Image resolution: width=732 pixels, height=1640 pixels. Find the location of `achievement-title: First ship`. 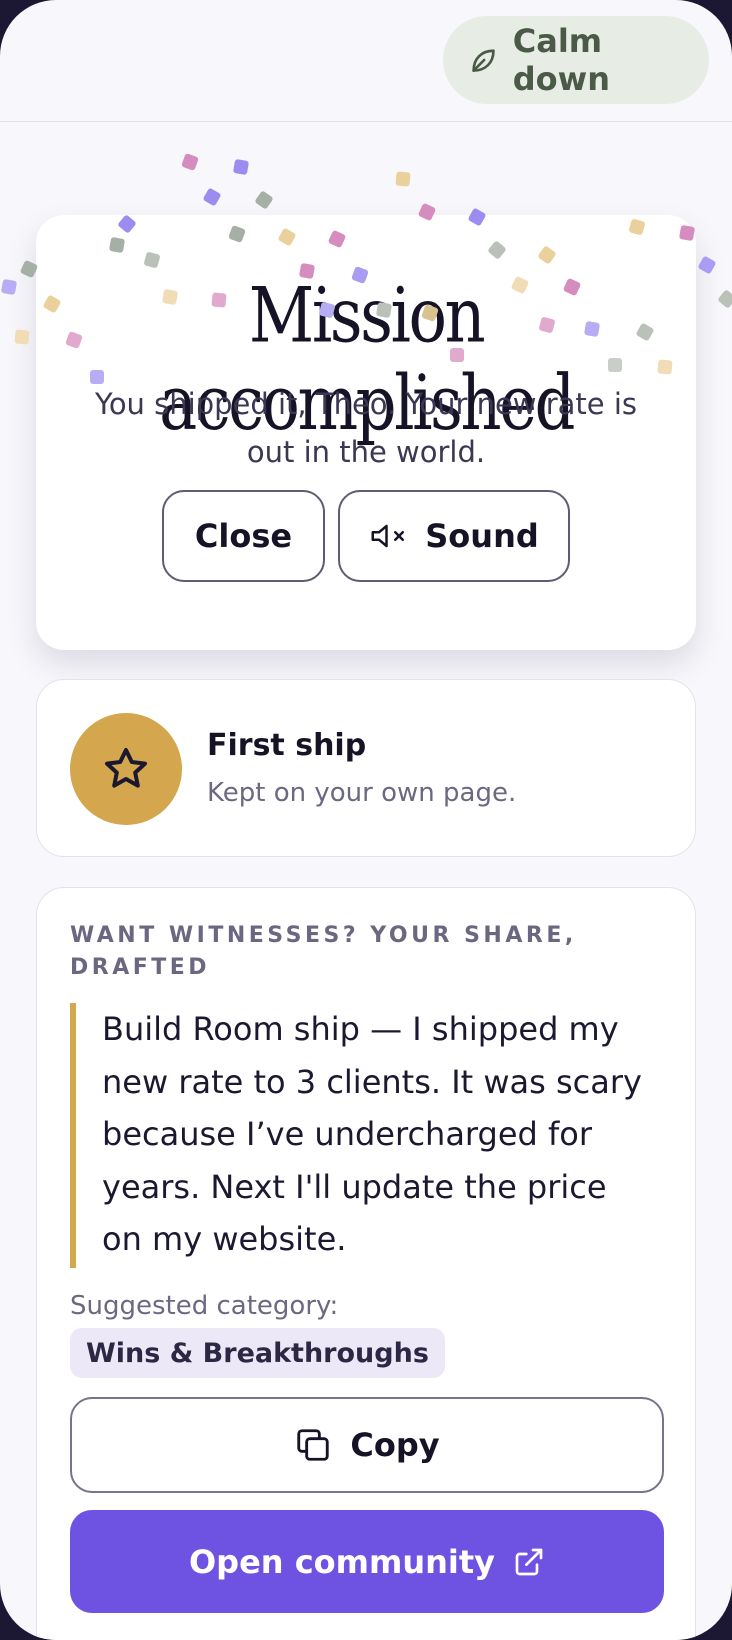

achievement-title: First ship is located at coordinates (287, 745).